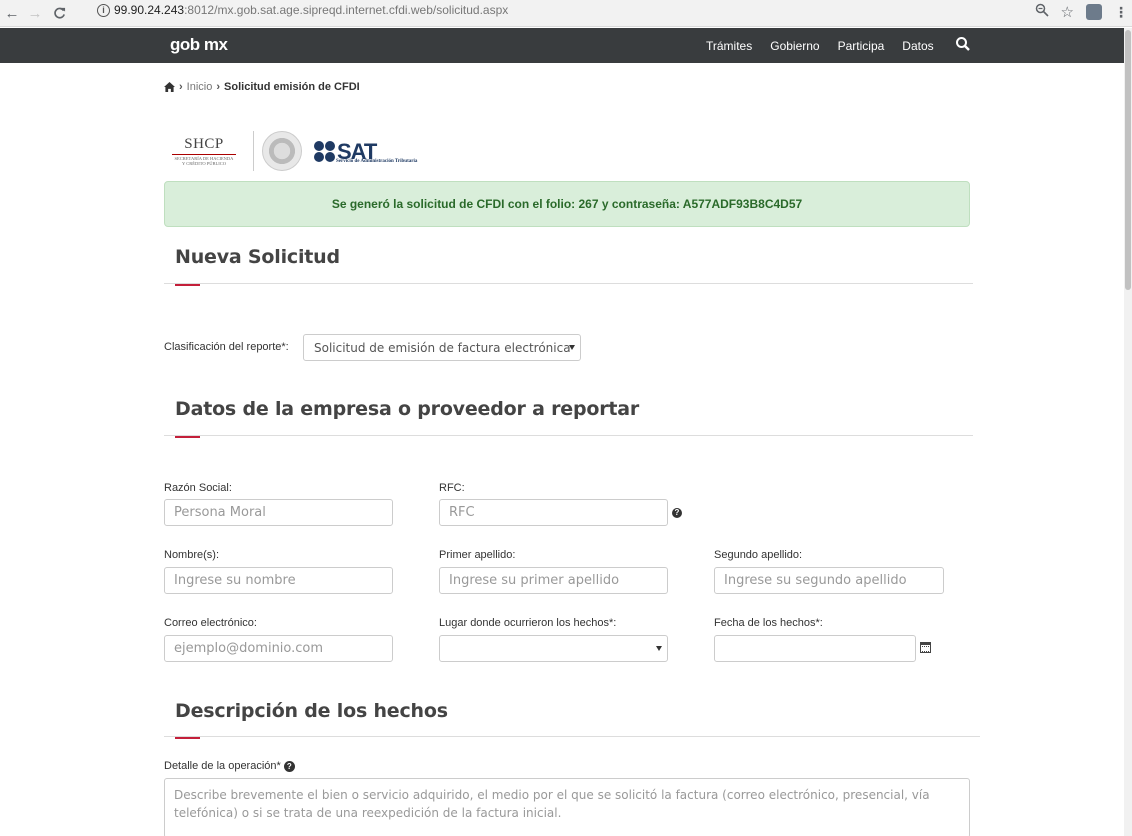  Describe the element at coordinates (257, 257) in the screenshot. I see `section-title-nueva-solicitud: Nueva Solicitud` at that location.